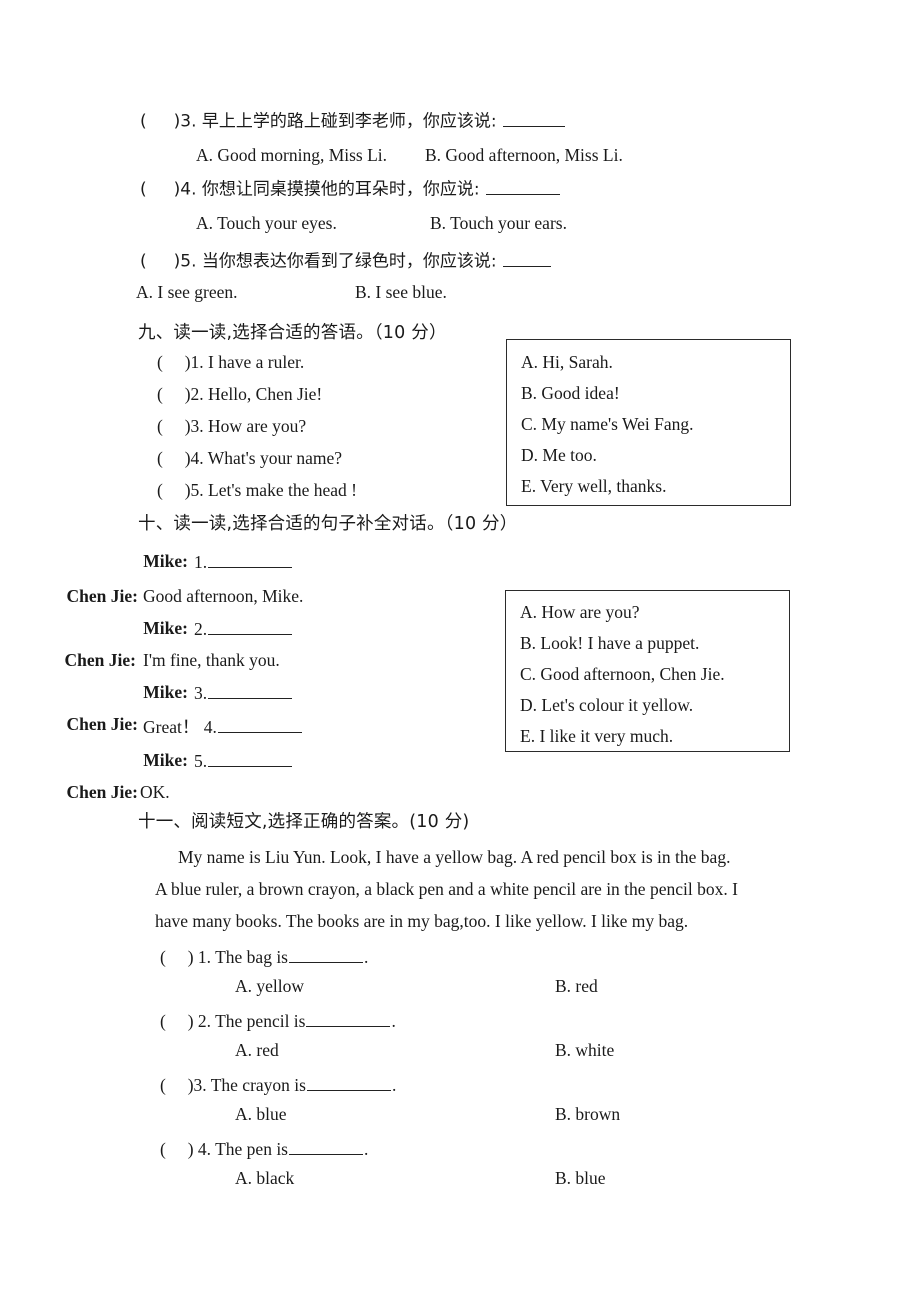 This screenshot has height=1302, width=920. I want to click on reading-question-2: ( ) 2. The pencil is., so click(278, 1020).